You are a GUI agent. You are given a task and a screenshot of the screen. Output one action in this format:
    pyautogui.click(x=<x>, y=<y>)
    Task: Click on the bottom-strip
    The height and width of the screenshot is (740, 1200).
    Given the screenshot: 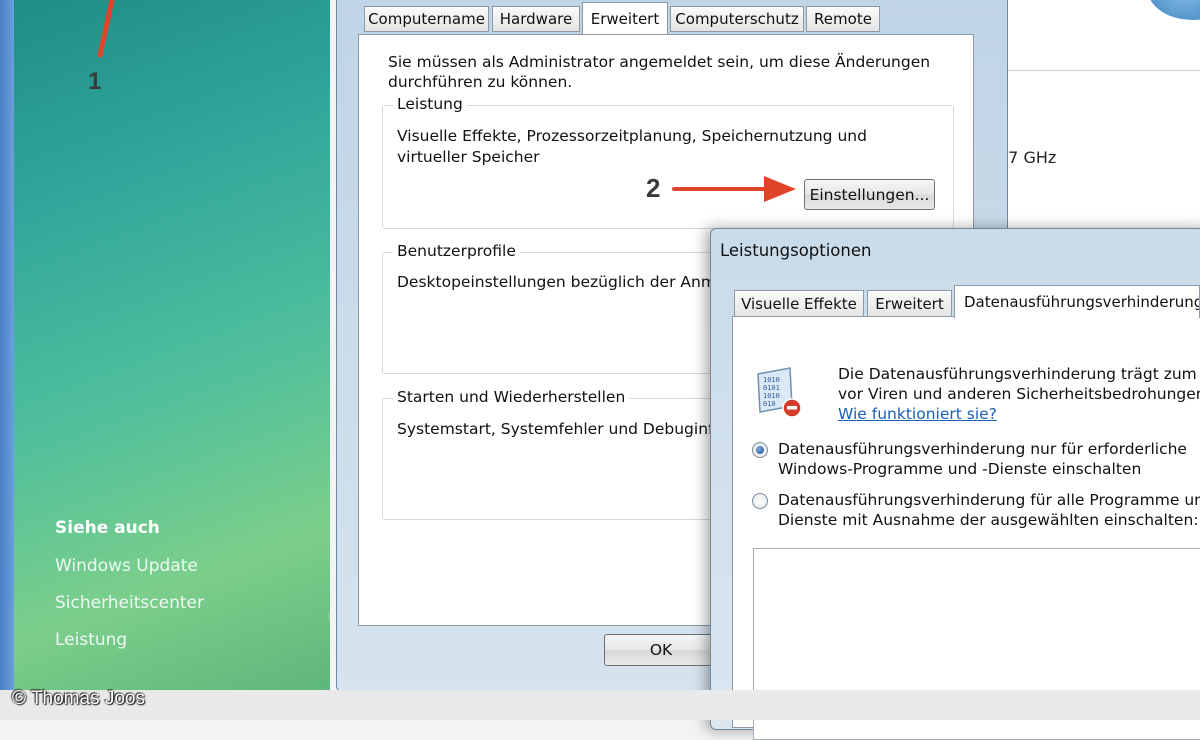 What is the action you would take?
    pyautogui.click(x=600, y=705)
    